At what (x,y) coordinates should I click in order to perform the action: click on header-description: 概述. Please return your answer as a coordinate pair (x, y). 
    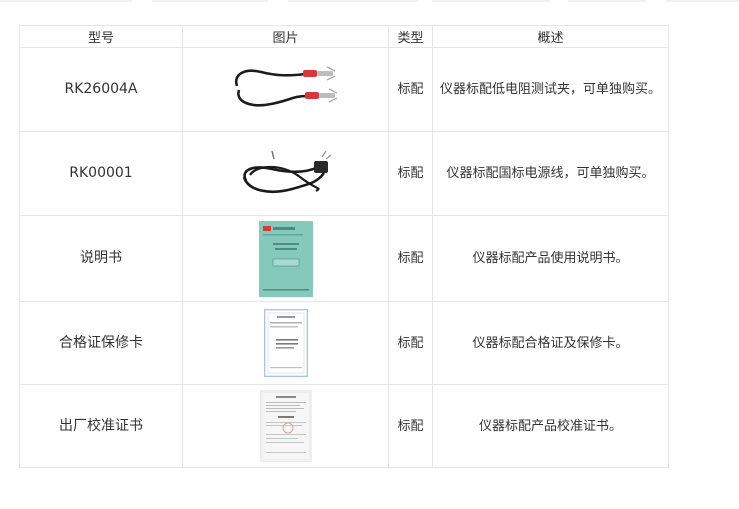
    Looking at the image, I should click on (550, 36).